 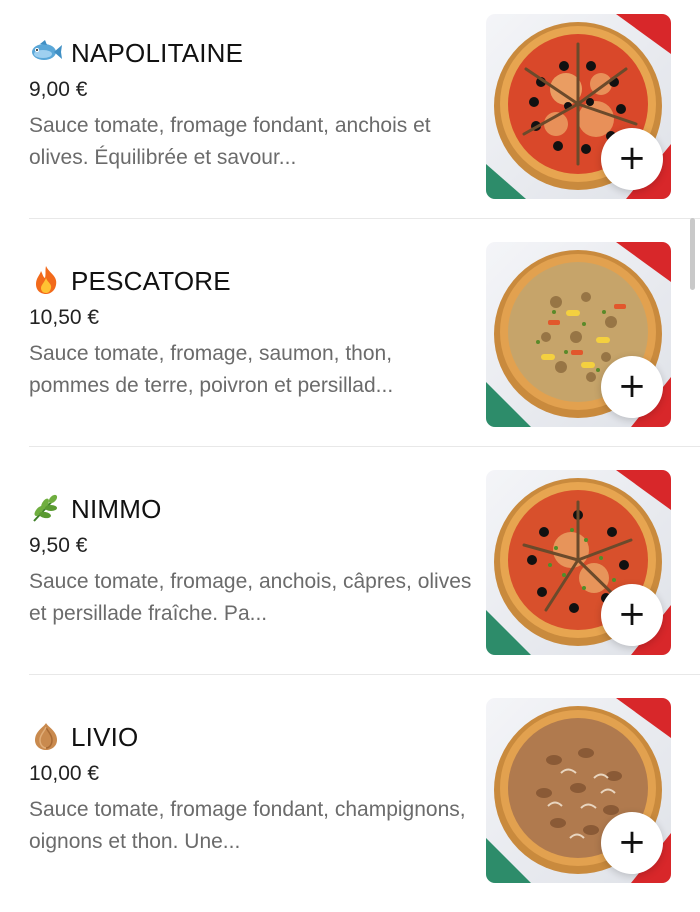 What do you see at coordinates (46, 736) in the screenshot?
I see `onion-icon` at bounding box center [46, 736].